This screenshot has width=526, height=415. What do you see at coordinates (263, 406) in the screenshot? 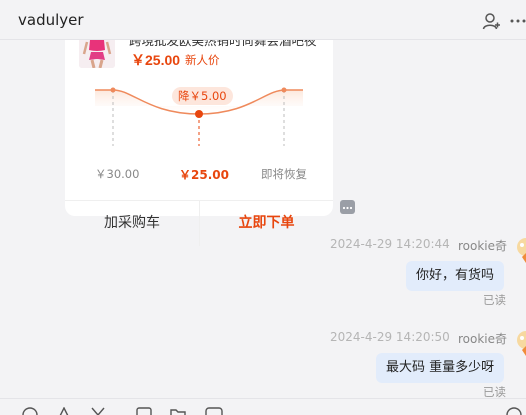
I see `input-toolbar` at bounding box center [263, 406].